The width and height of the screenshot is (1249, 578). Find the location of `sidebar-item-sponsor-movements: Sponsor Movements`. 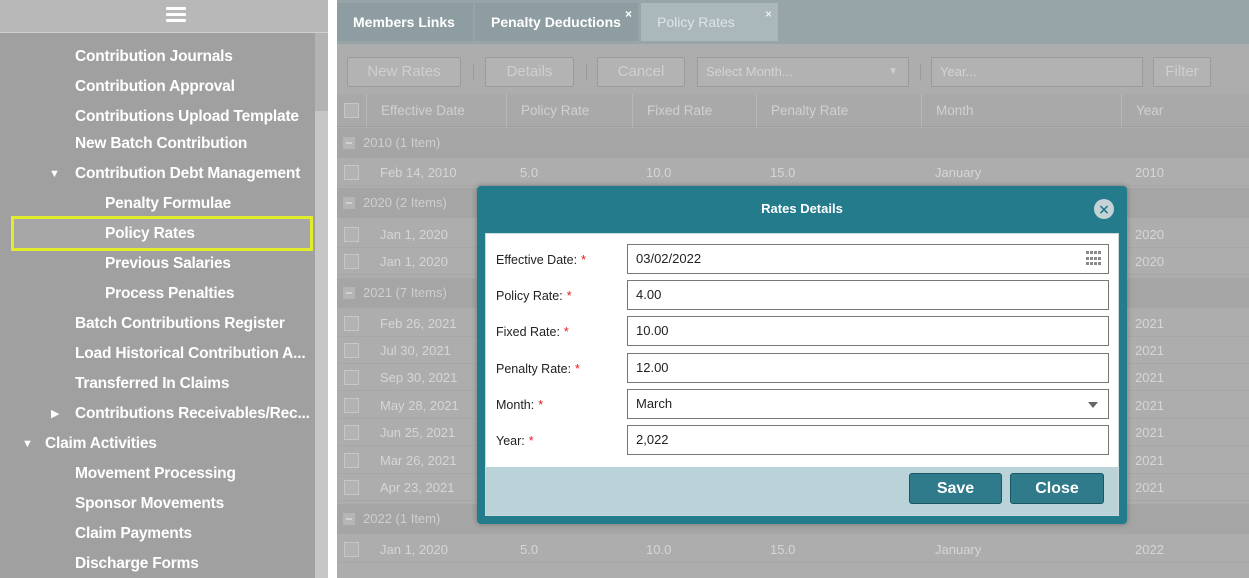

sidebar-item-sponsor-movements: Sponsor Movements is located at coordinates (149, 504).